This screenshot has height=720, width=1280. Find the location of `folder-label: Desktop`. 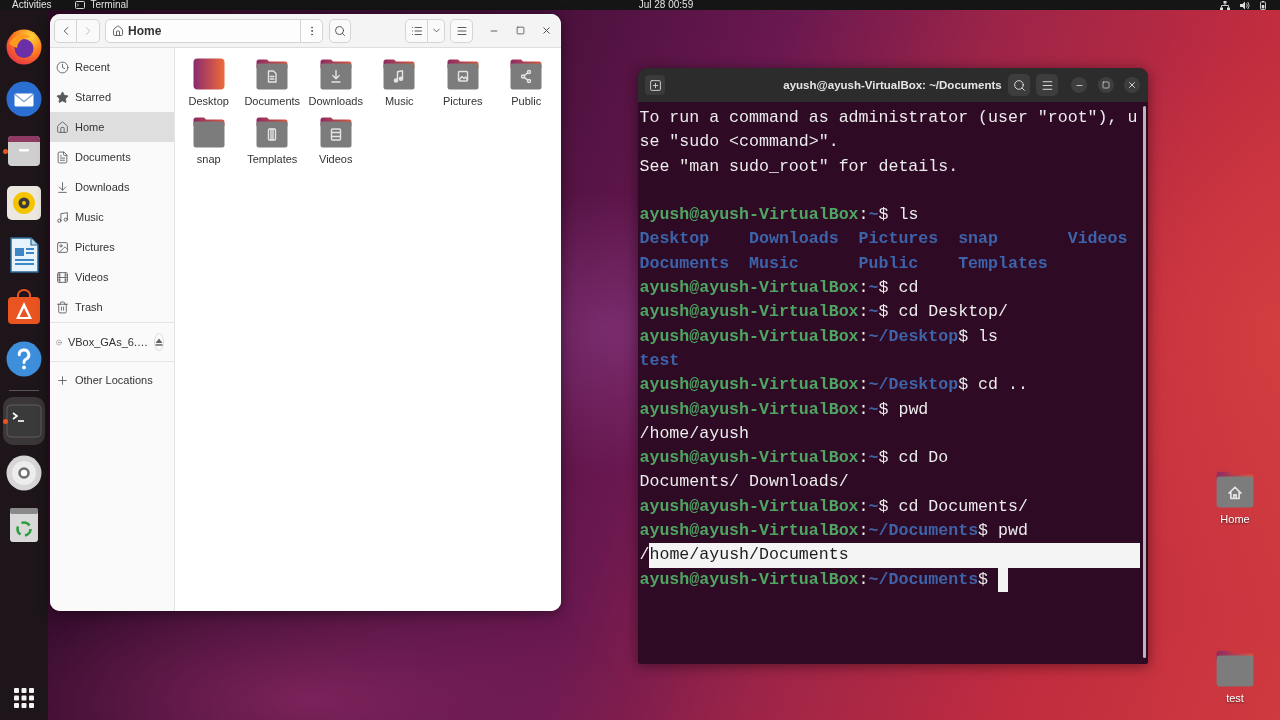

folder-label: Desktop is located at coordinates (208, 101).